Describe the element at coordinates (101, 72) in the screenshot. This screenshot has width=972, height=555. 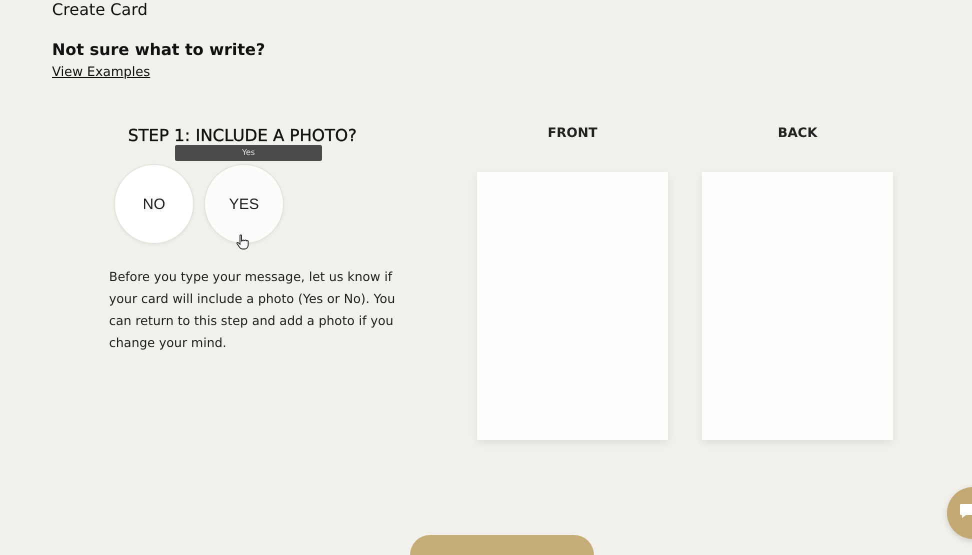
I see `view-examples-link: View Examples` at that location.